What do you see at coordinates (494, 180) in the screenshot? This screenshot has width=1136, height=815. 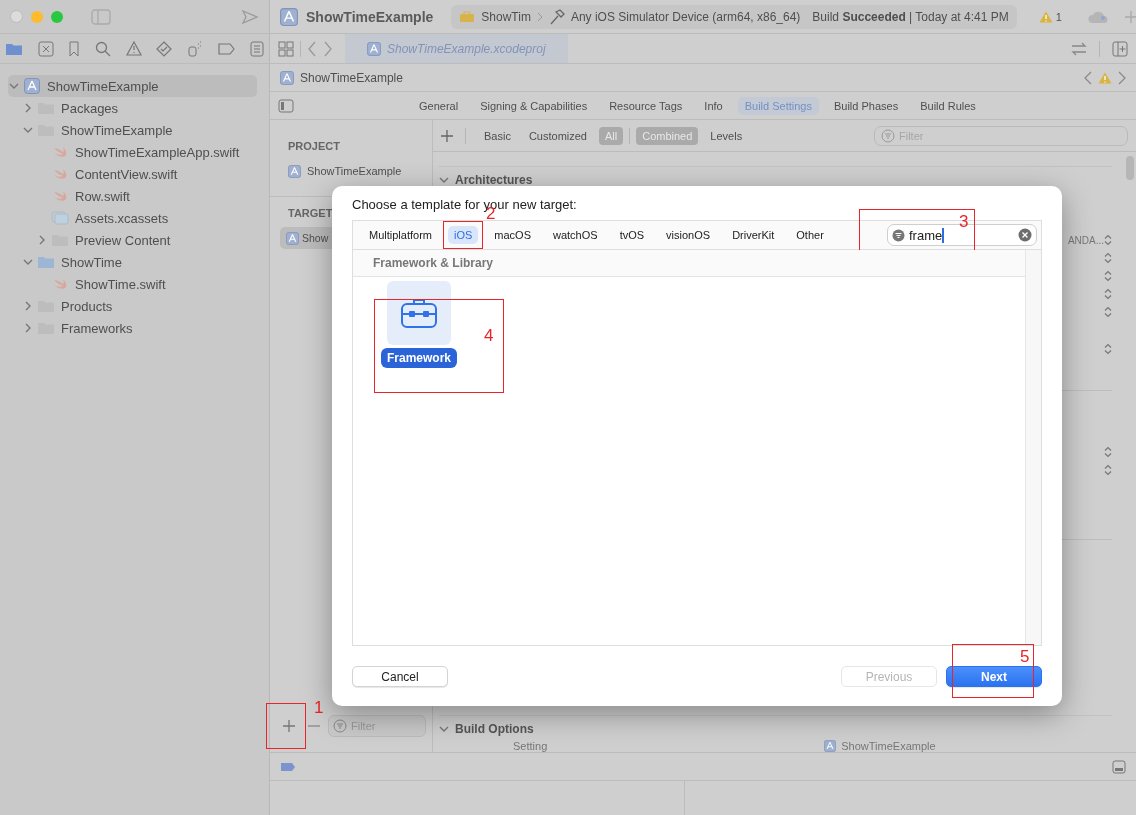 I see `section-title: Architectures` at bounding box center [494, 180].